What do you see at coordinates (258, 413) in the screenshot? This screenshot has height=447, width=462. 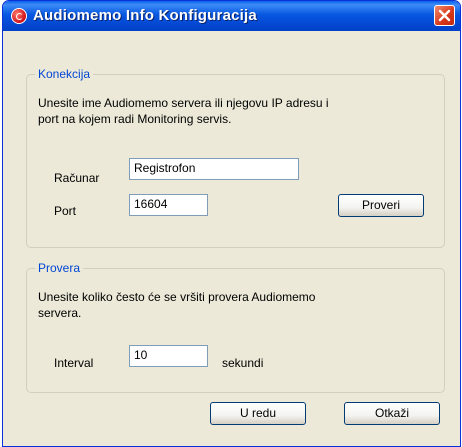 I see `ok-button: U redu` at bounding box center [258, 413].